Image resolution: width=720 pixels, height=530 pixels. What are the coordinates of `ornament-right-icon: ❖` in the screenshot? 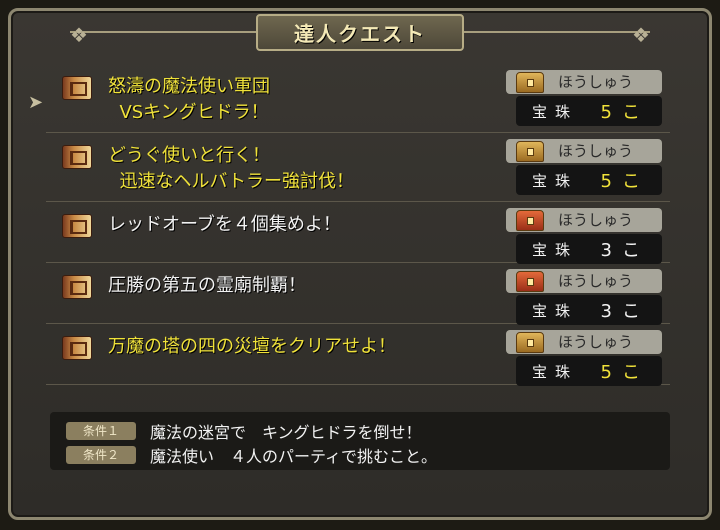 It's located at (641, 35).